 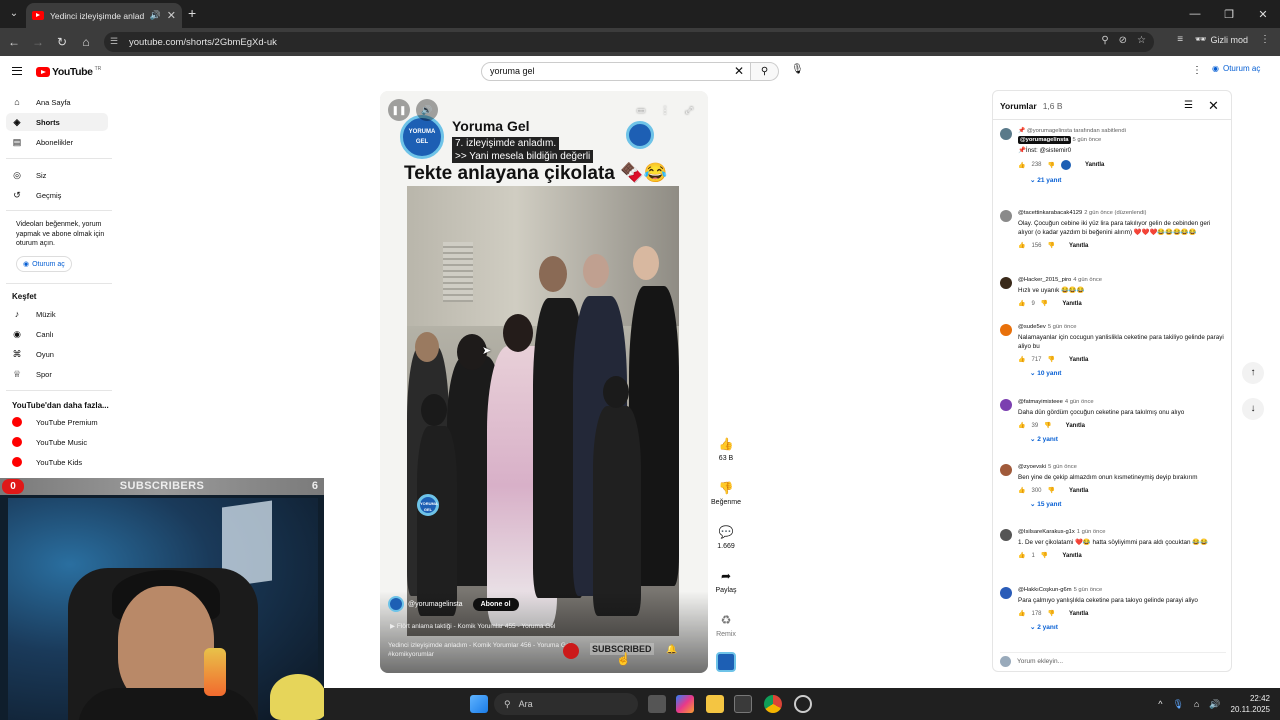 What do you see at coordinates (689, 110) in the screenshot?
I see `fullscreen-icon: ⤢` at bounding box center [689, 110].